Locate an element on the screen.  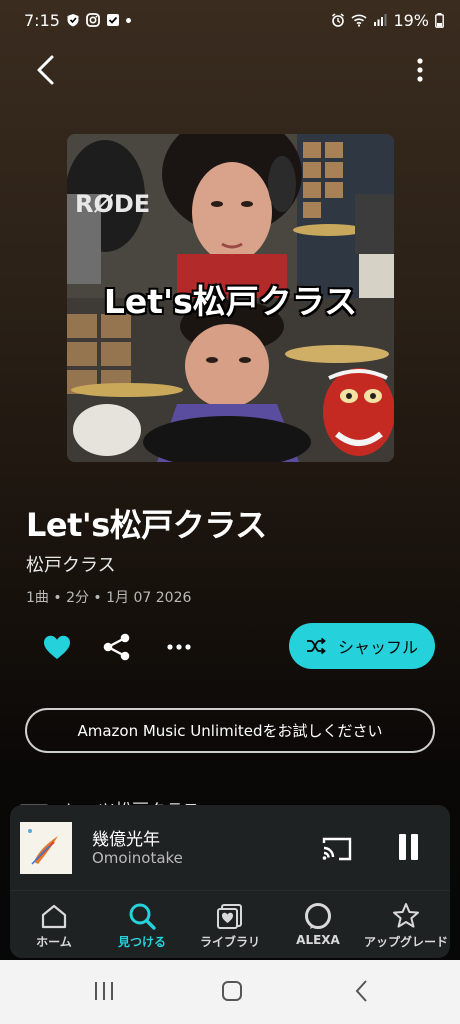
nav-label: ALEXA is located at coordinates (318, 940).